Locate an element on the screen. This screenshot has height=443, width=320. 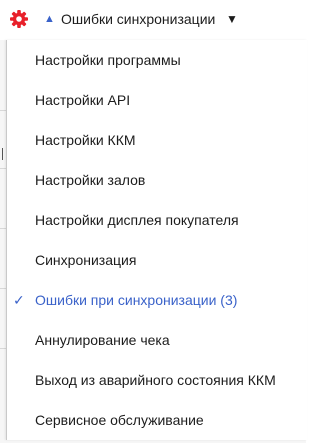
menu-item-label: Настройки дисплея покупателя is located at coordinates (137, 220).